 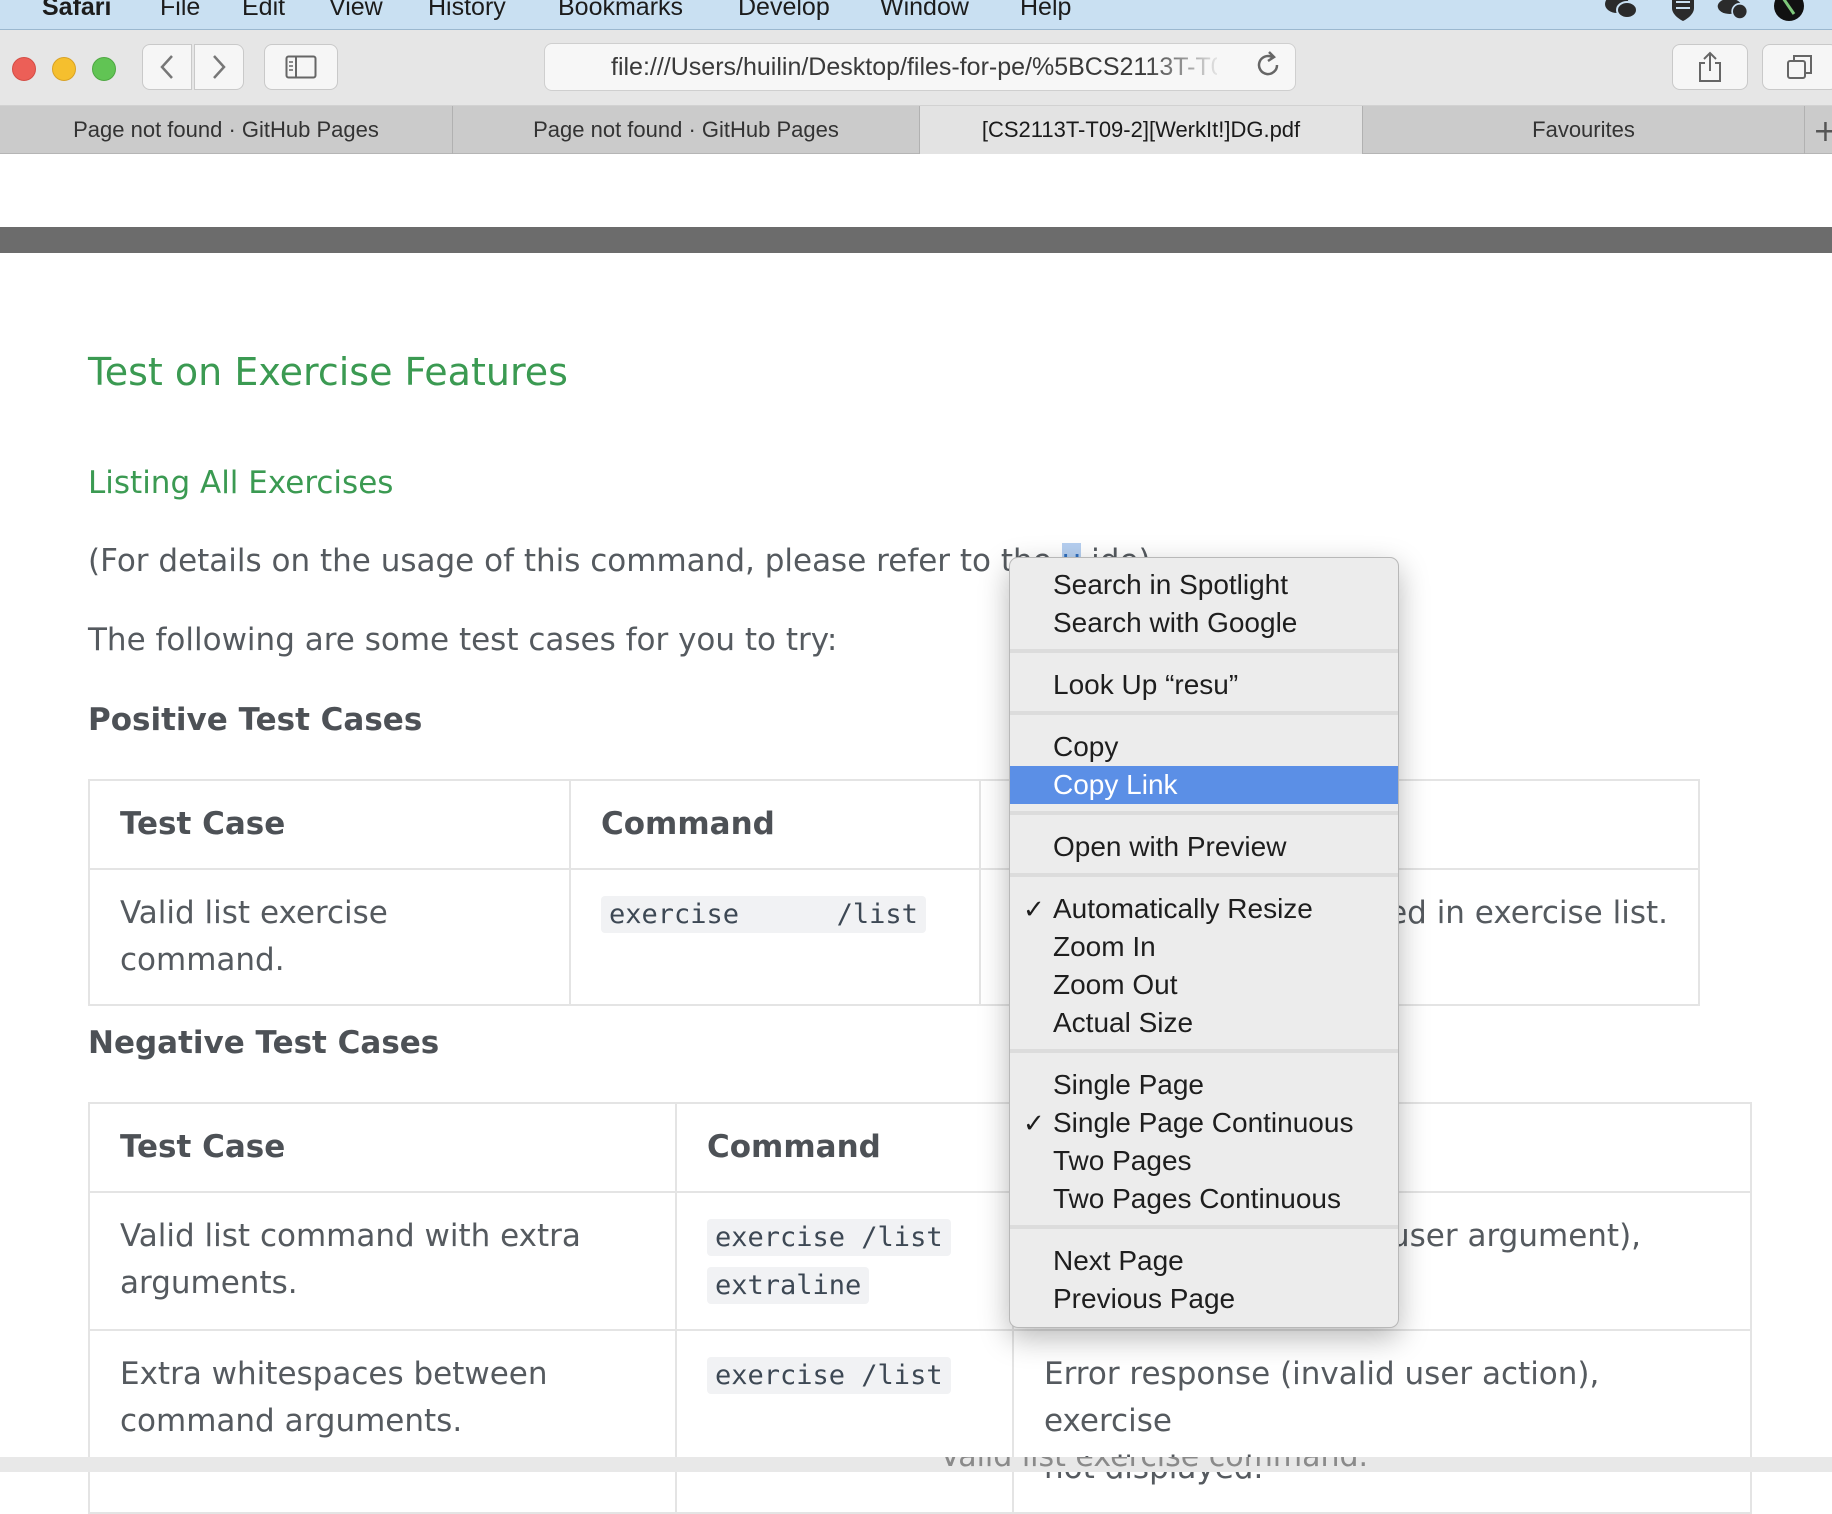 What do you see at coordinates (180, 11) in the screenshot?
I see `menu-file: File` at bounding box center [180, 11].